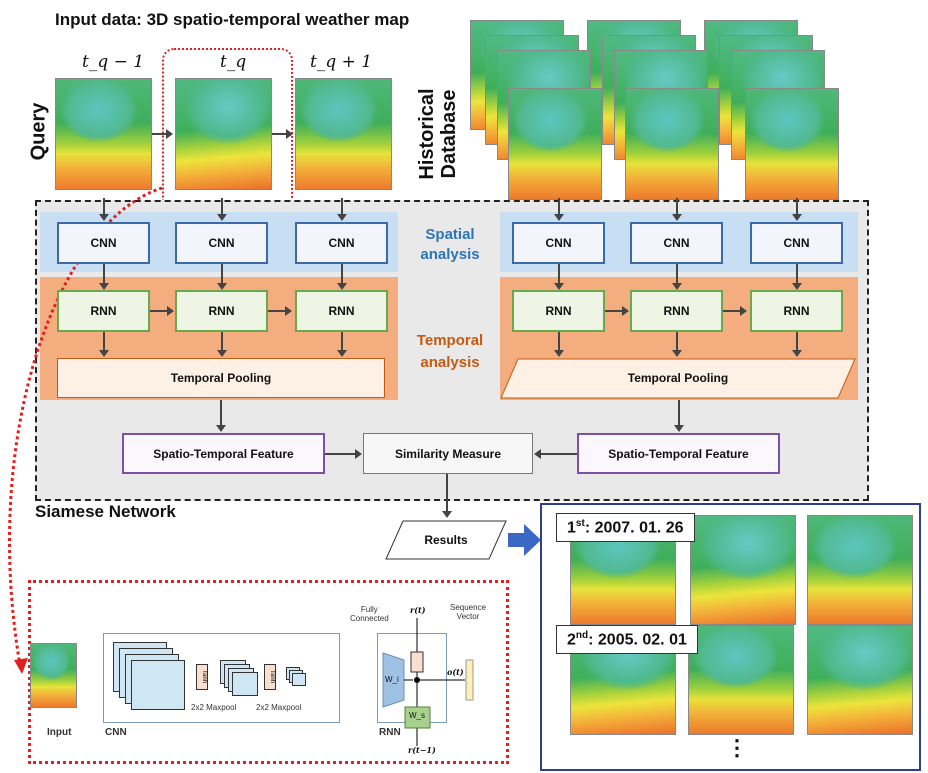 The height and width of the screenshot is (773, 928). I want to click on rank-suffix: nd, so click(582, 635).